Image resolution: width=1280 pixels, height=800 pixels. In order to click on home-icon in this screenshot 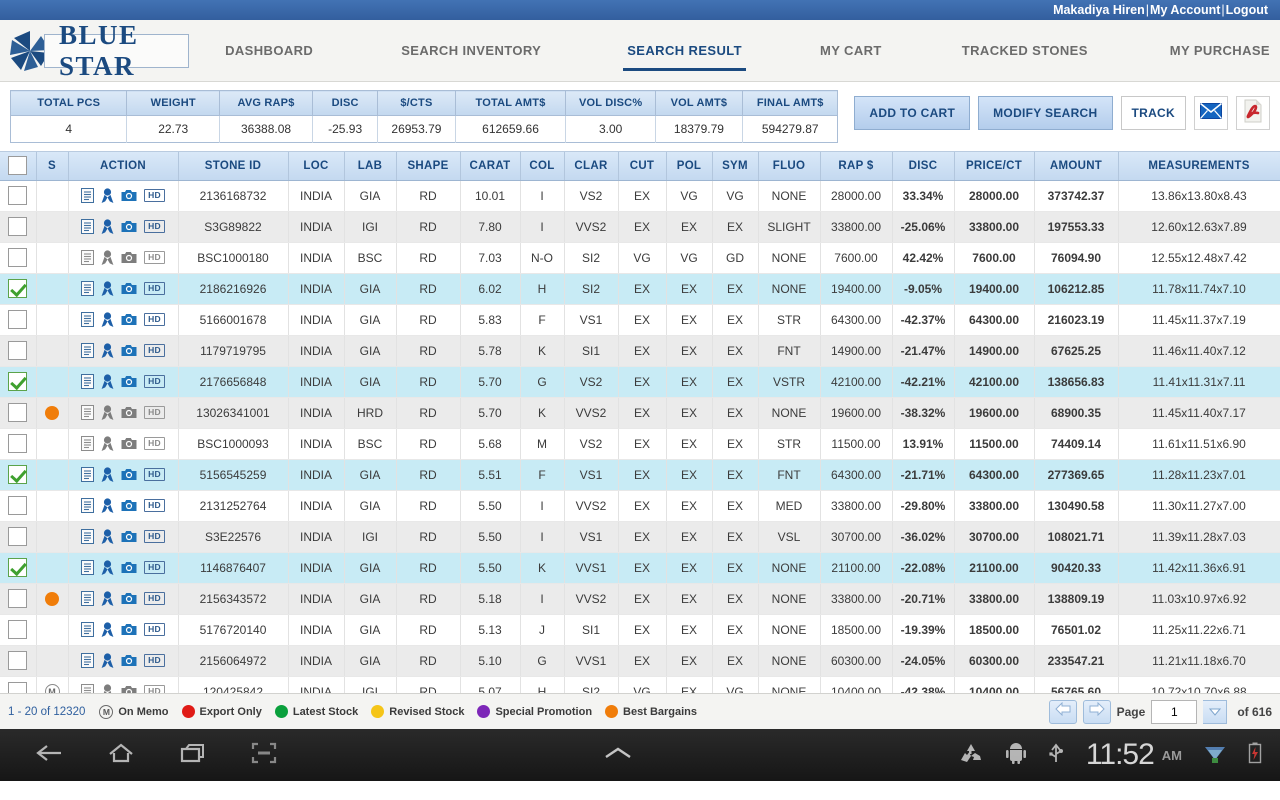, I will do `click(121, 755)`.